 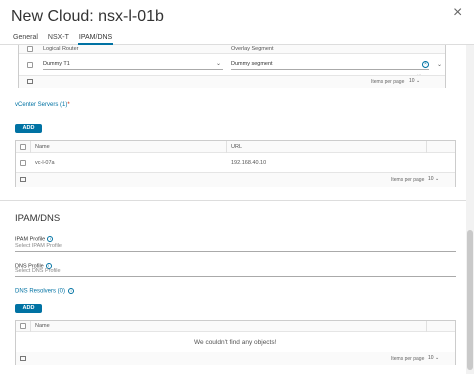 What do you see at coordinates (45, 291) in the screenshot?
I see `dns-resolvers-title: DNS Resolvers (0) i` at bounding box center [45, 291].